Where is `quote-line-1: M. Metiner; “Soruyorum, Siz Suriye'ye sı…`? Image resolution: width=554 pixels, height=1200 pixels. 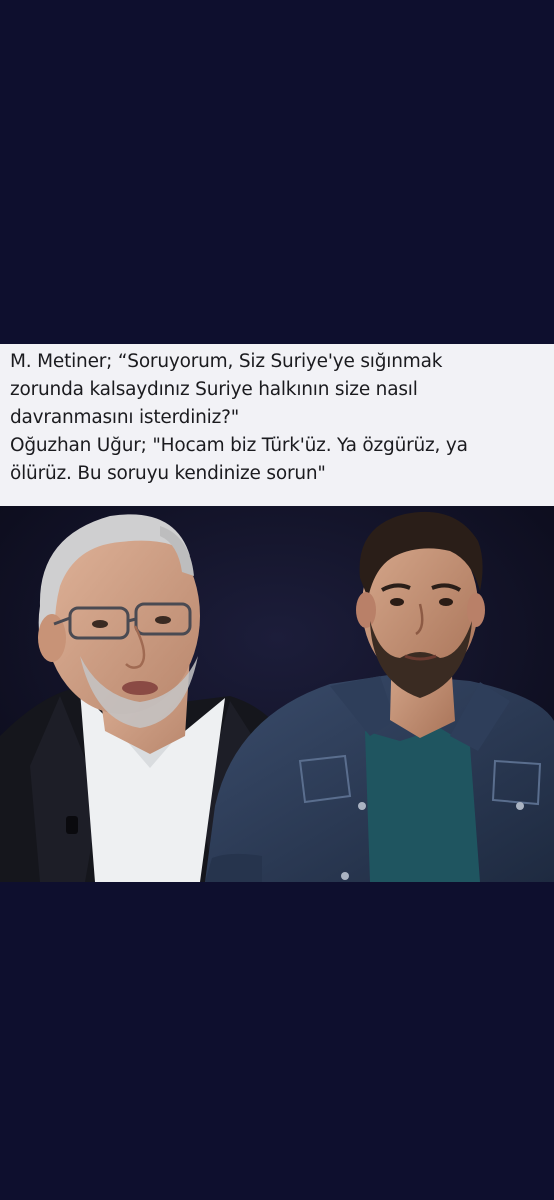 quote-line-1: M. Metiner; “Soruyorum, Siz Suriye'ye sı… is located at coordinates (226, 361).